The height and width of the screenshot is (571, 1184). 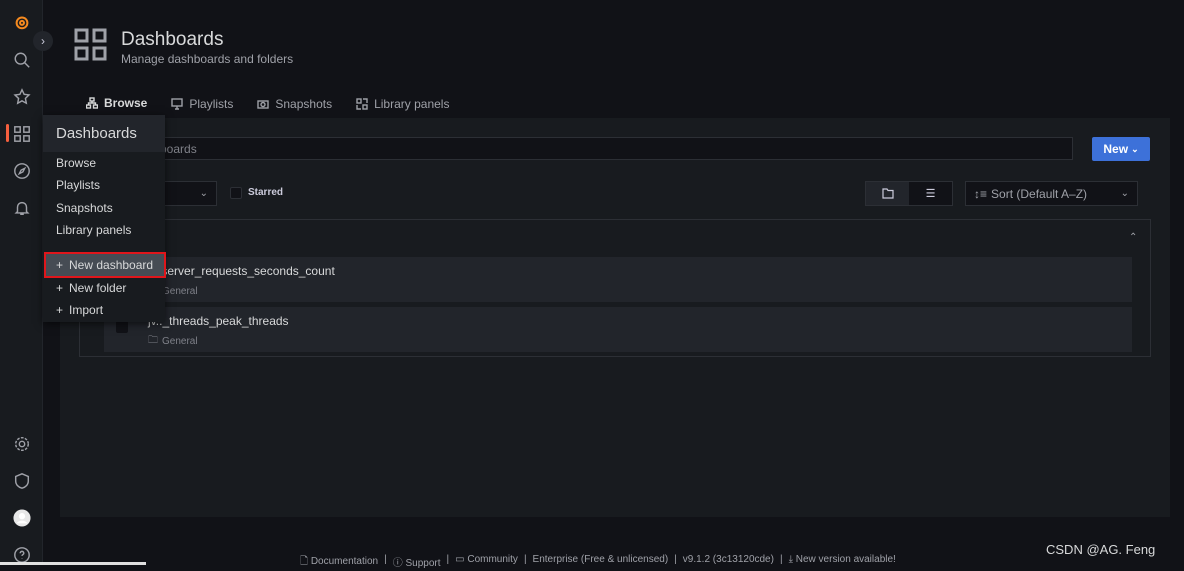 What do you see at coordinates (93, 230) in the screenshot?
I see `menu-item-library-panels: Library panels` at bounding box center [93, 230].